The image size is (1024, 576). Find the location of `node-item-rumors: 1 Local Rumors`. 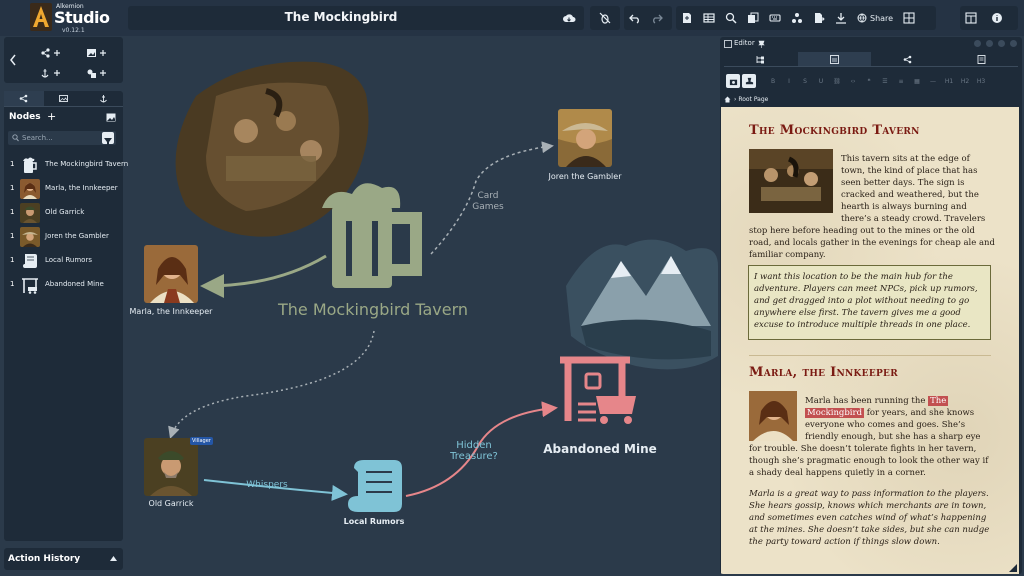

node-item-rumors: 1 Local Rumors is located at coordinates (63, 261).